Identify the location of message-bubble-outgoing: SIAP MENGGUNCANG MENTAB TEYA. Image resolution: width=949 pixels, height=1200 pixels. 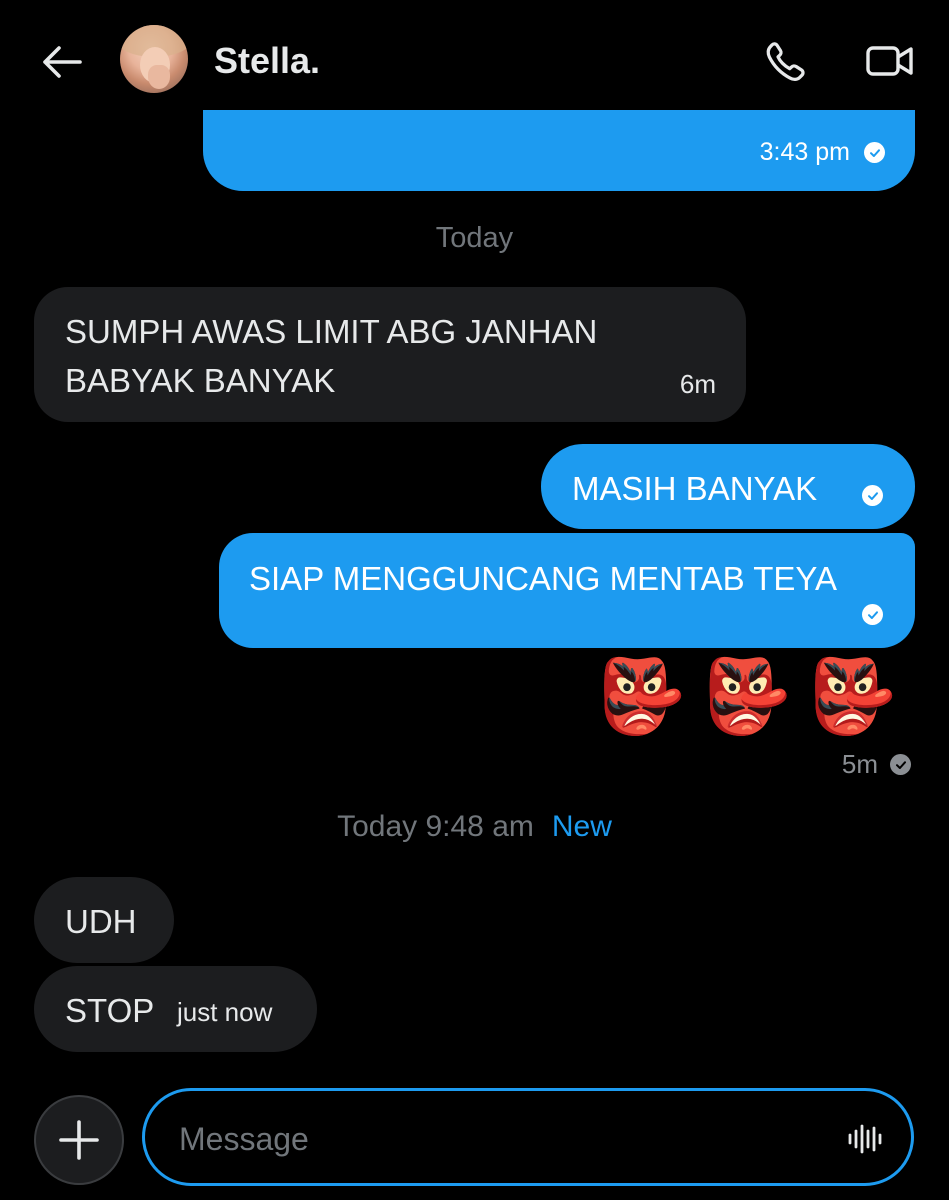
(567, 590).